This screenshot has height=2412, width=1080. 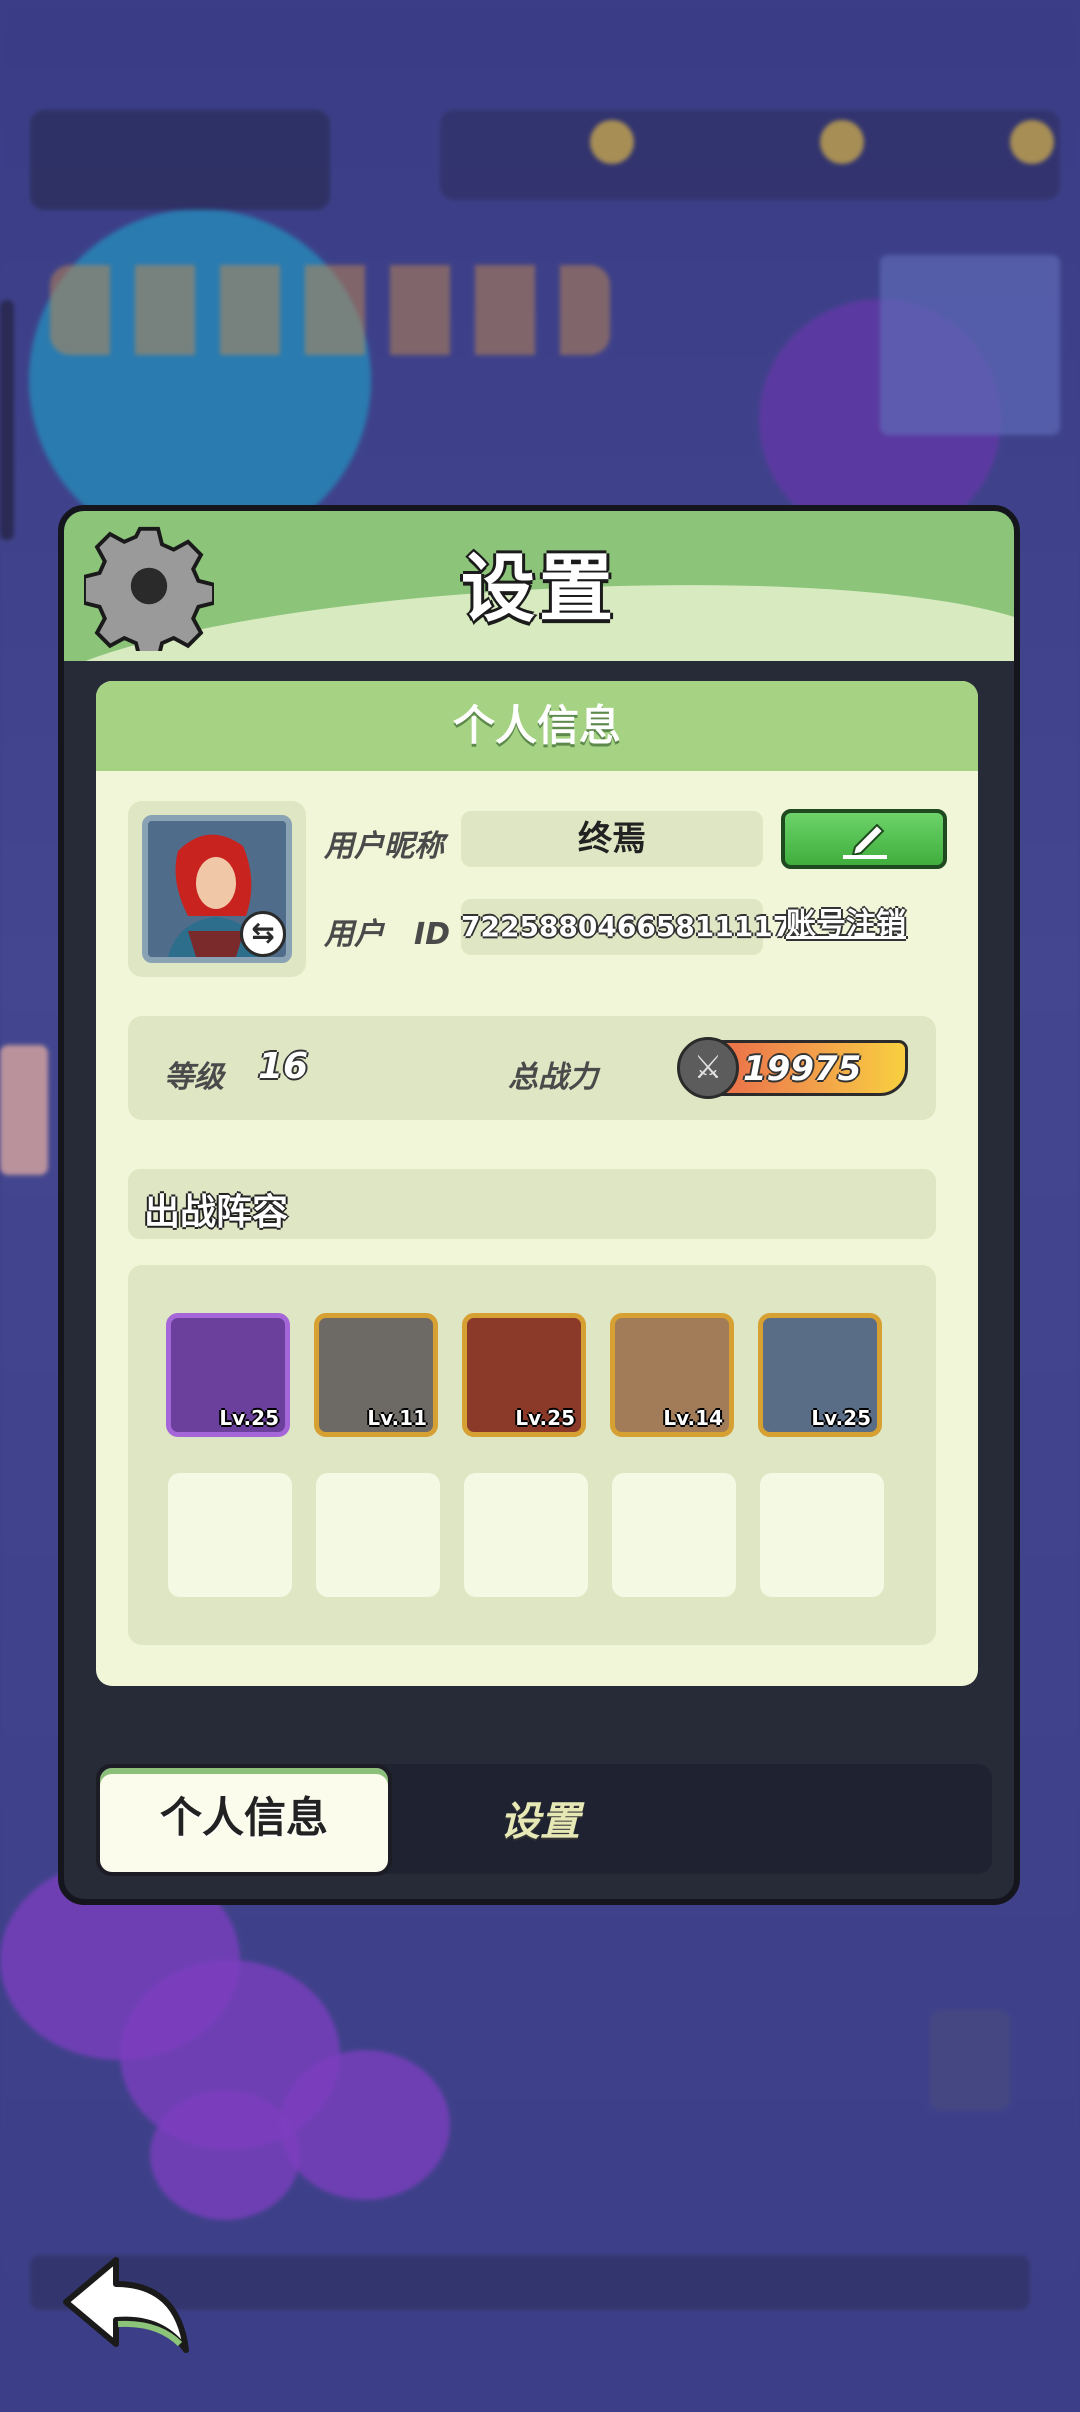 What do you see at coordinates (194, 1077) in the screenshot?
I see `level-label: 等级` at bounding box center [194, 1077].